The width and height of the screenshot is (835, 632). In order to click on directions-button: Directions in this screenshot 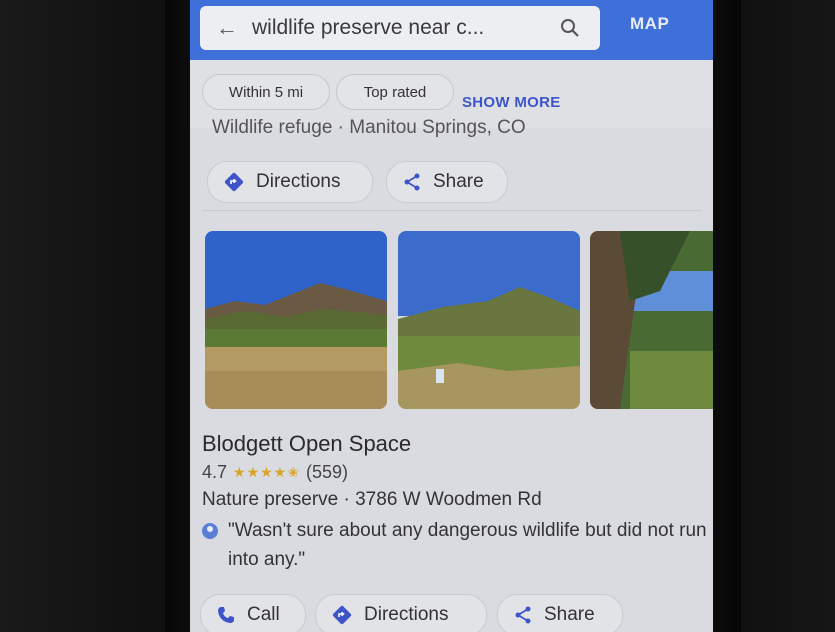, I will do `click(401, 613)`.